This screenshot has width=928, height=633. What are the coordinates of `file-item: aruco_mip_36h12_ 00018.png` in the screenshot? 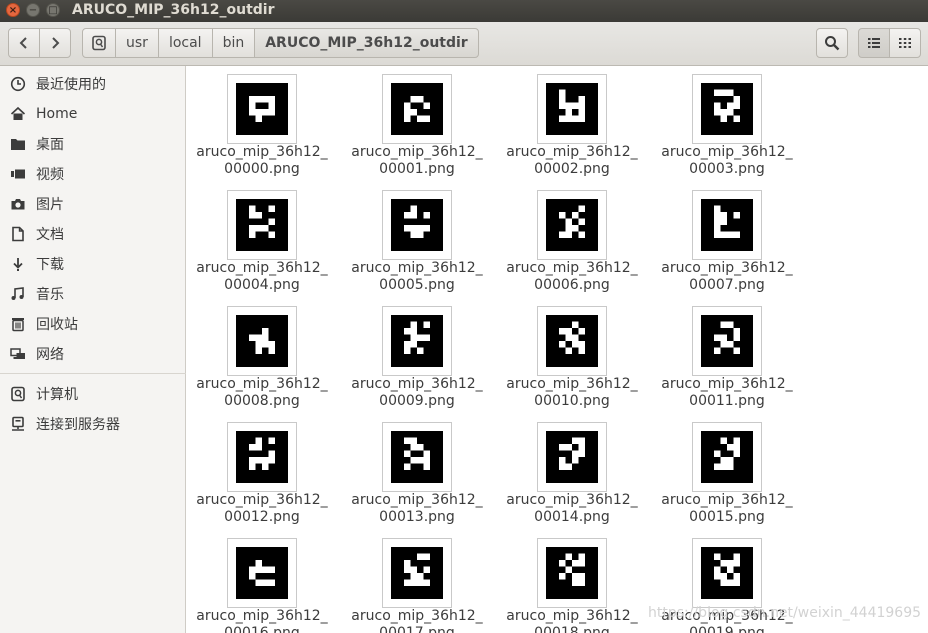 It's located at (572, 581).